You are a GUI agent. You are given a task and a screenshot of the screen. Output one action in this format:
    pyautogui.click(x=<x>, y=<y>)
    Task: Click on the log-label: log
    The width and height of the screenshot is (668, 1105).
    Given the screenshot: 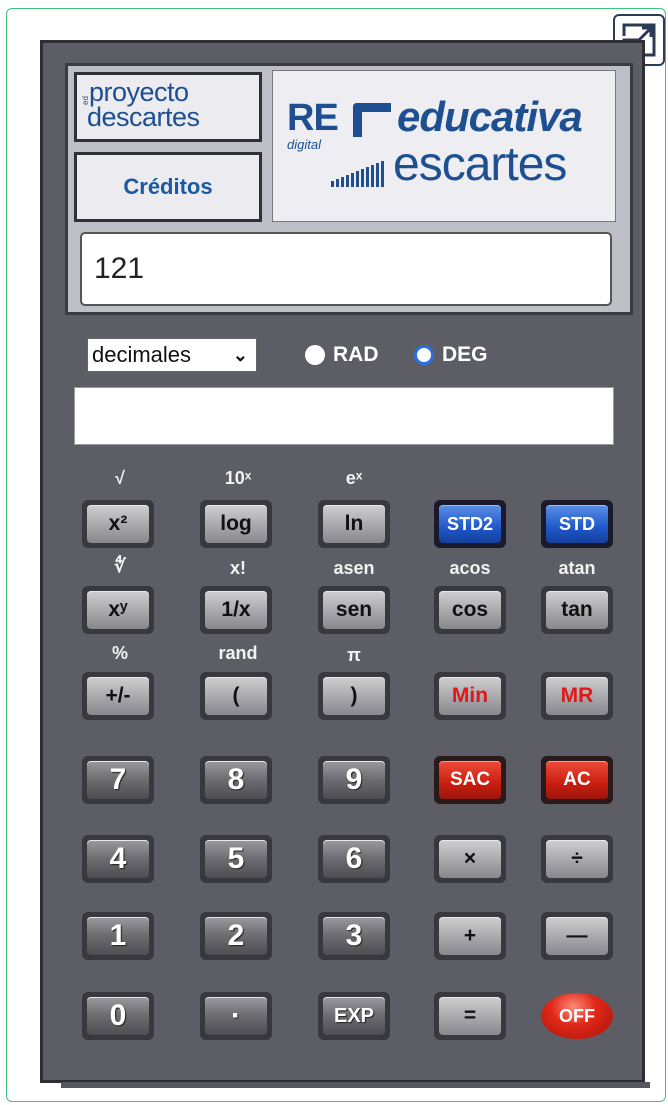 What is the action you would take?
    pyautogui.click(x=236, y=524)
    